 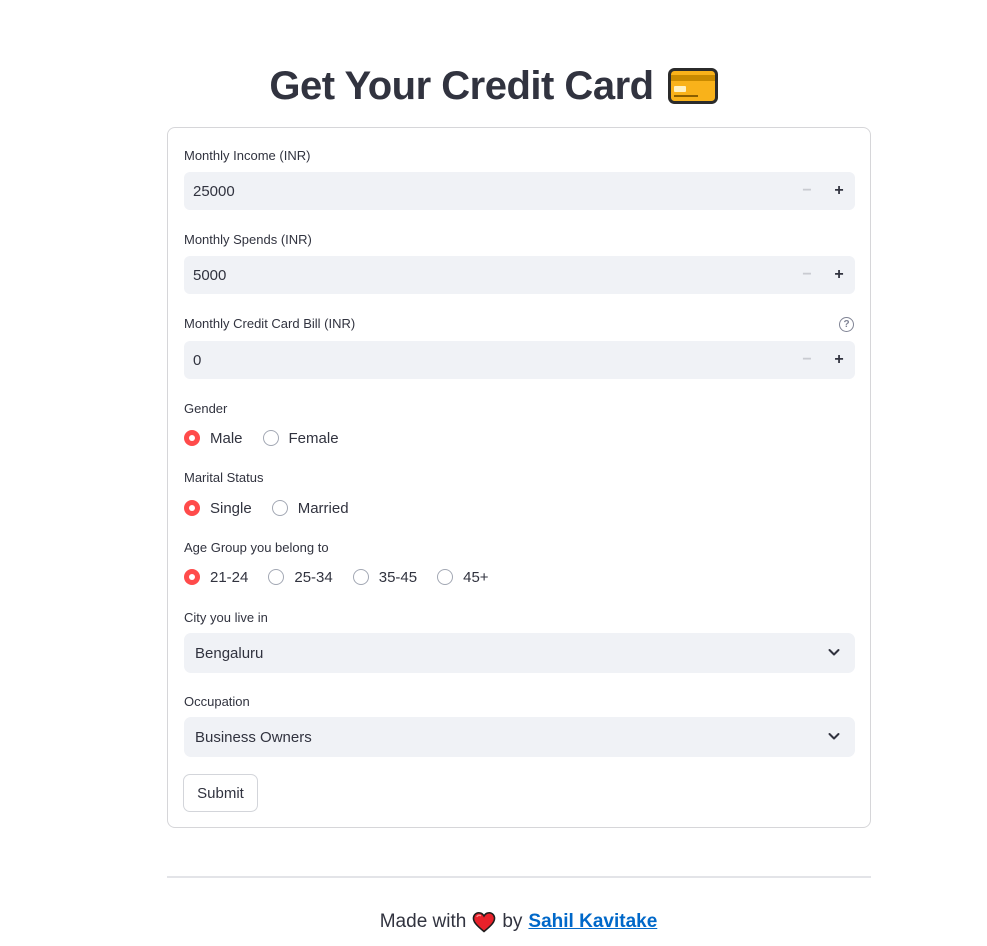 What do you see at coordinates (206, 408) in the screenshot?
I see `gender-label: Gender` at bounding box center [206, 408].